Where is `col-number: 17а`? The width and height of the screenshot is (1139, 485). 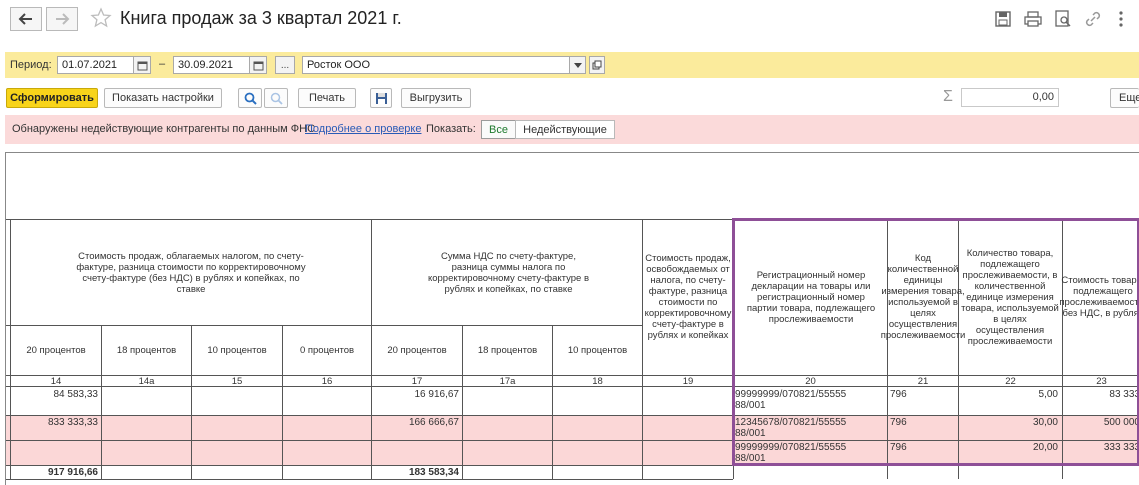 col-number: 17а is located at coordinates (507, 381).